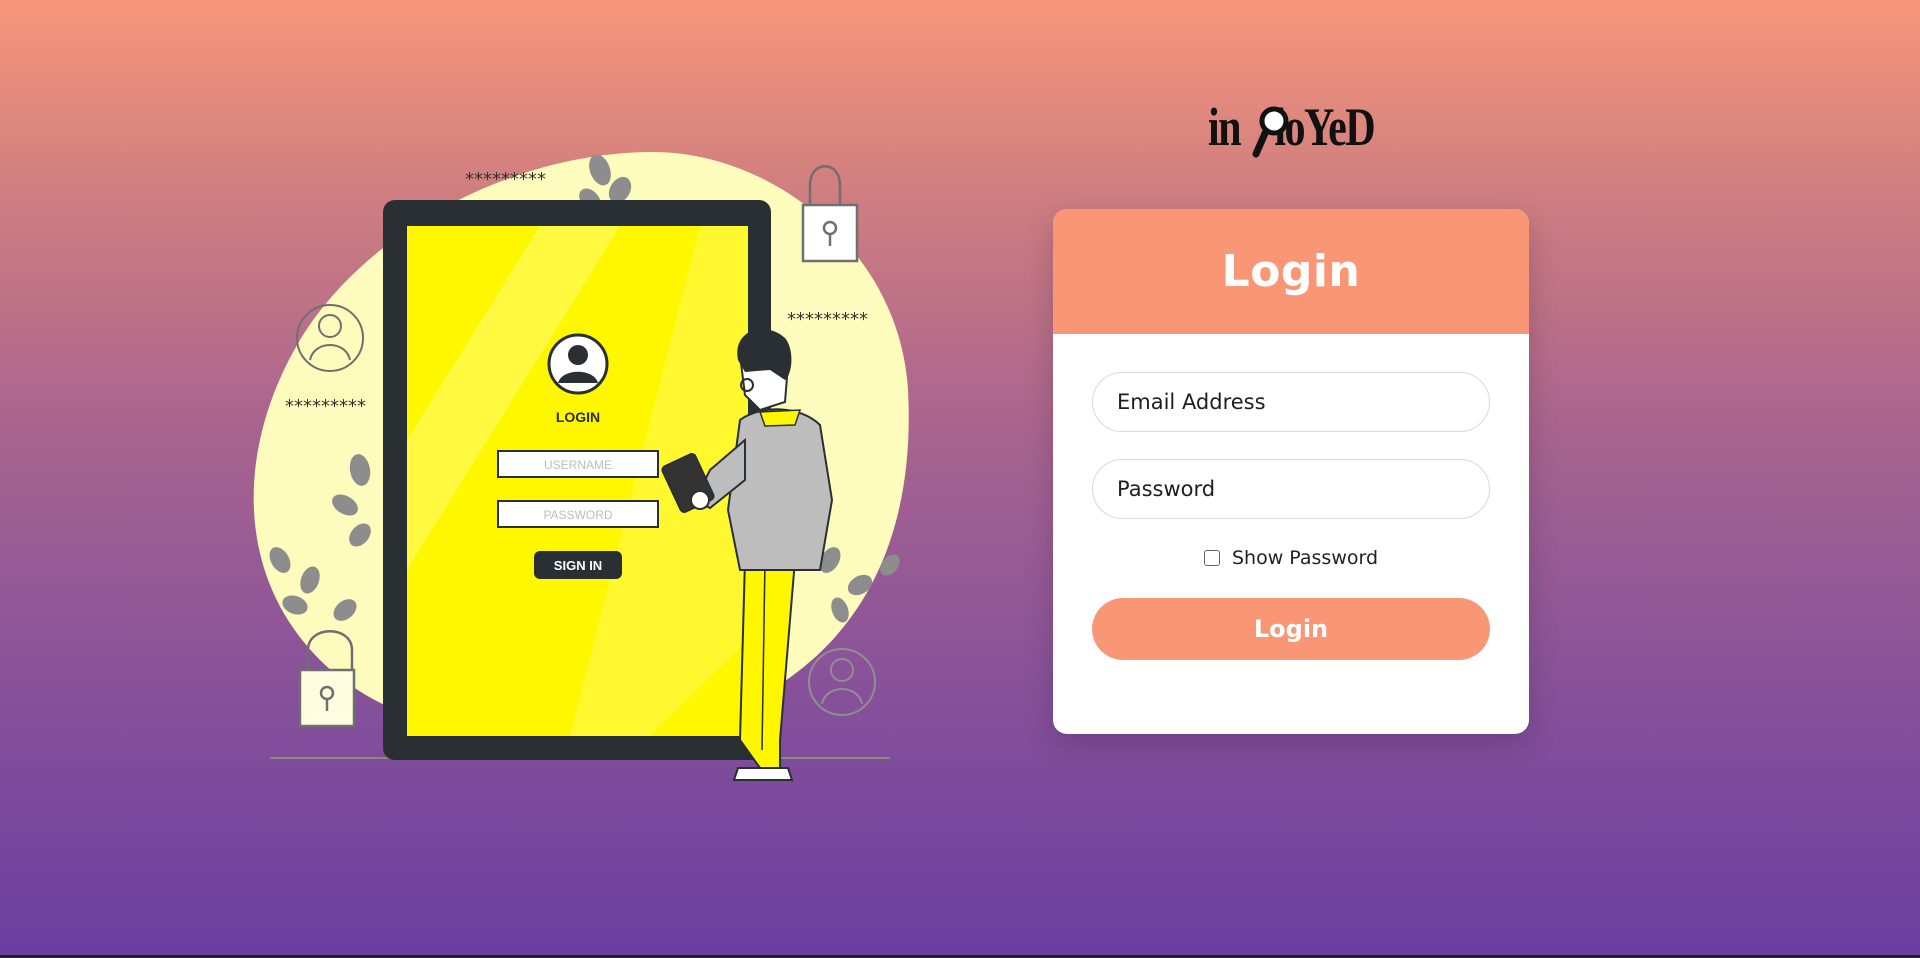 This screenshot has height=958, width=1920. What do you see at coordinates (1270, 132) in the screenshot?
I see `magnifier-icon` at bounding box center [1270, 132].